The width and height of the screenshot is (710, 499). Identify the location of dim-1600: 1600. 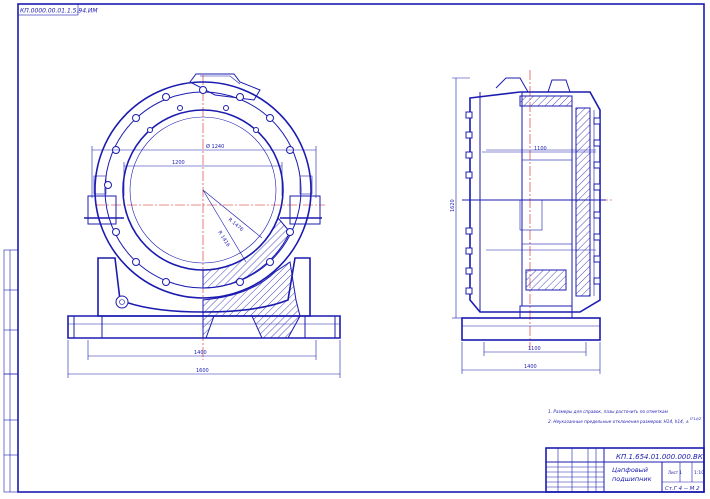
(202, 371).